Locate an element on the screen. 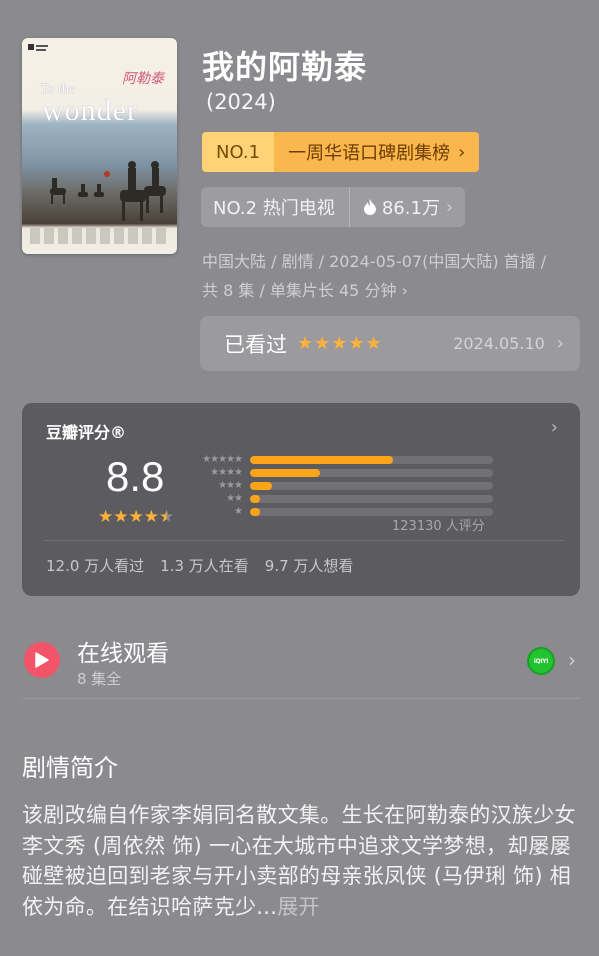 This screenshot has width=599, height=956. meta-line1: 中国大陆 / 剧情 / 2024-05-07(中国大陆) 首播 / is located at coordinates (374, 261).